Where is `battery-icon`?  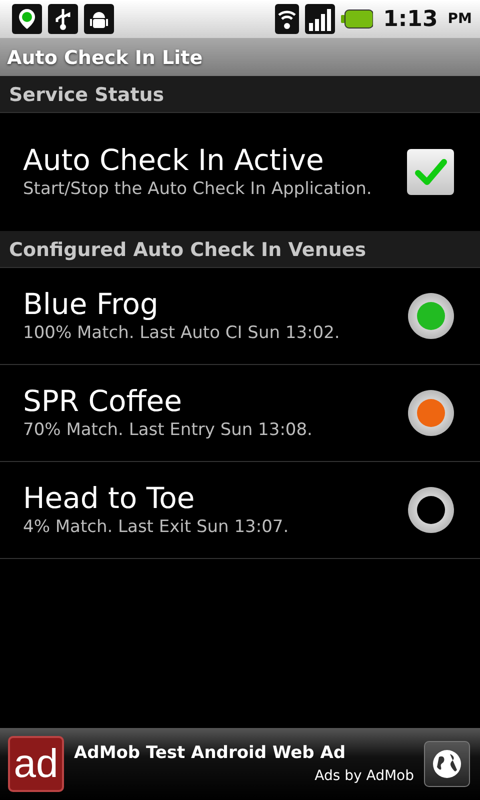 battery-icon is located at coordinates (357, 19).